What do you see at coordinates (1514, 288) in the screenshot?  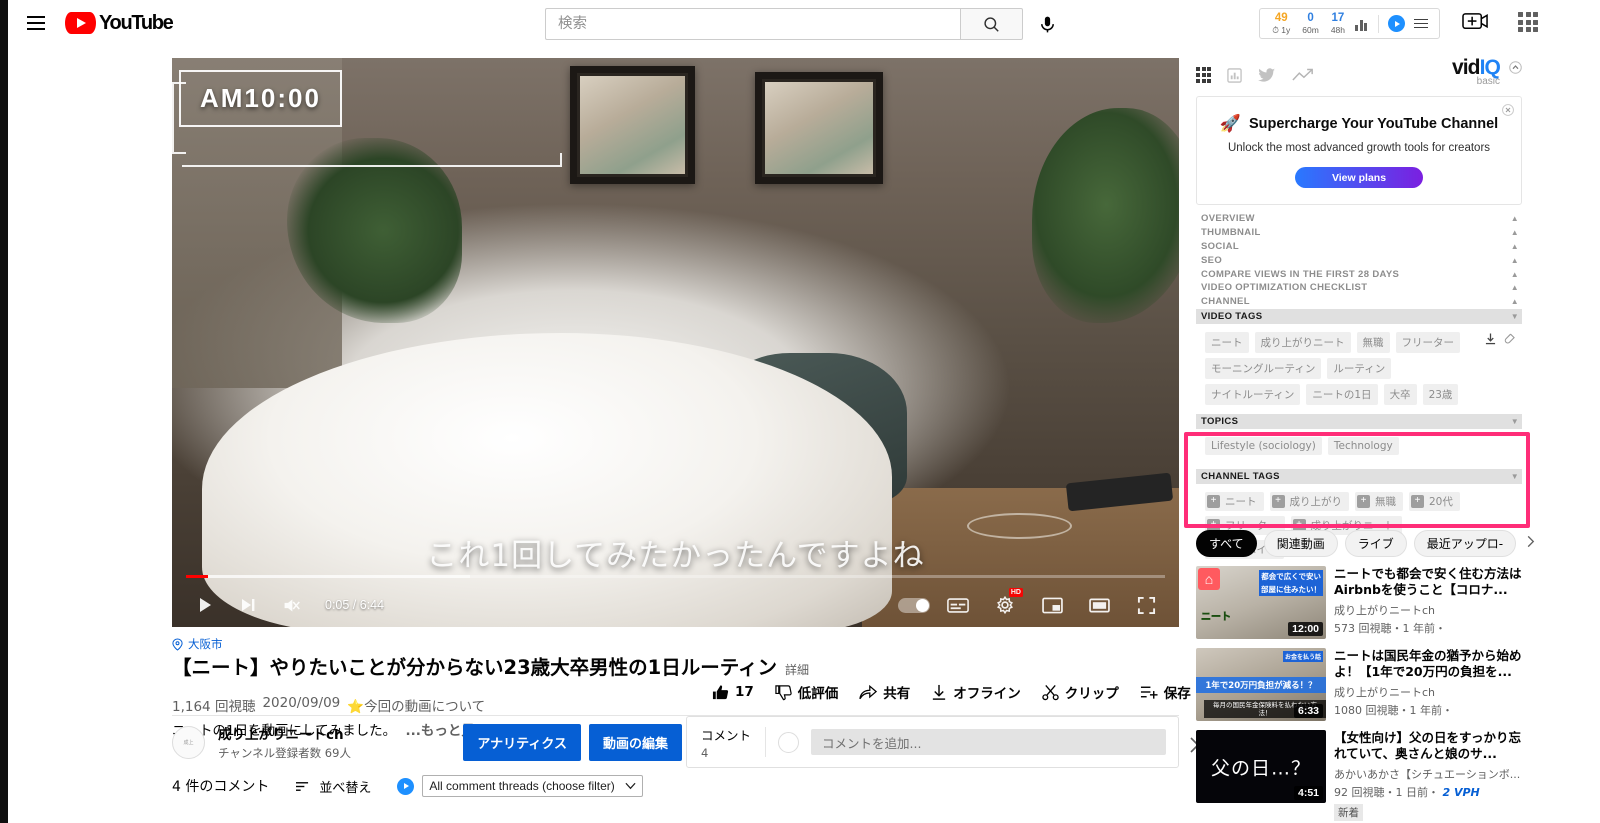 I see `chevron-up-icon: ▲` at bounding box center [1514, 288].